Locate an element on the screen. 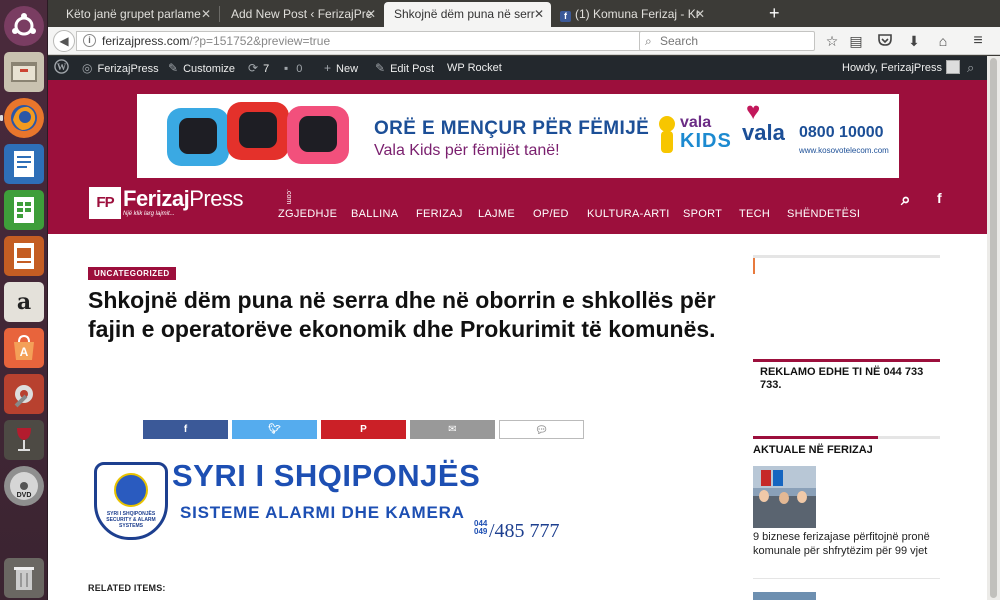 Image resolution: width=1000 pixels, height=600 pixels. menu-item-lajme: LAJME is located at coordinates (496, 214).